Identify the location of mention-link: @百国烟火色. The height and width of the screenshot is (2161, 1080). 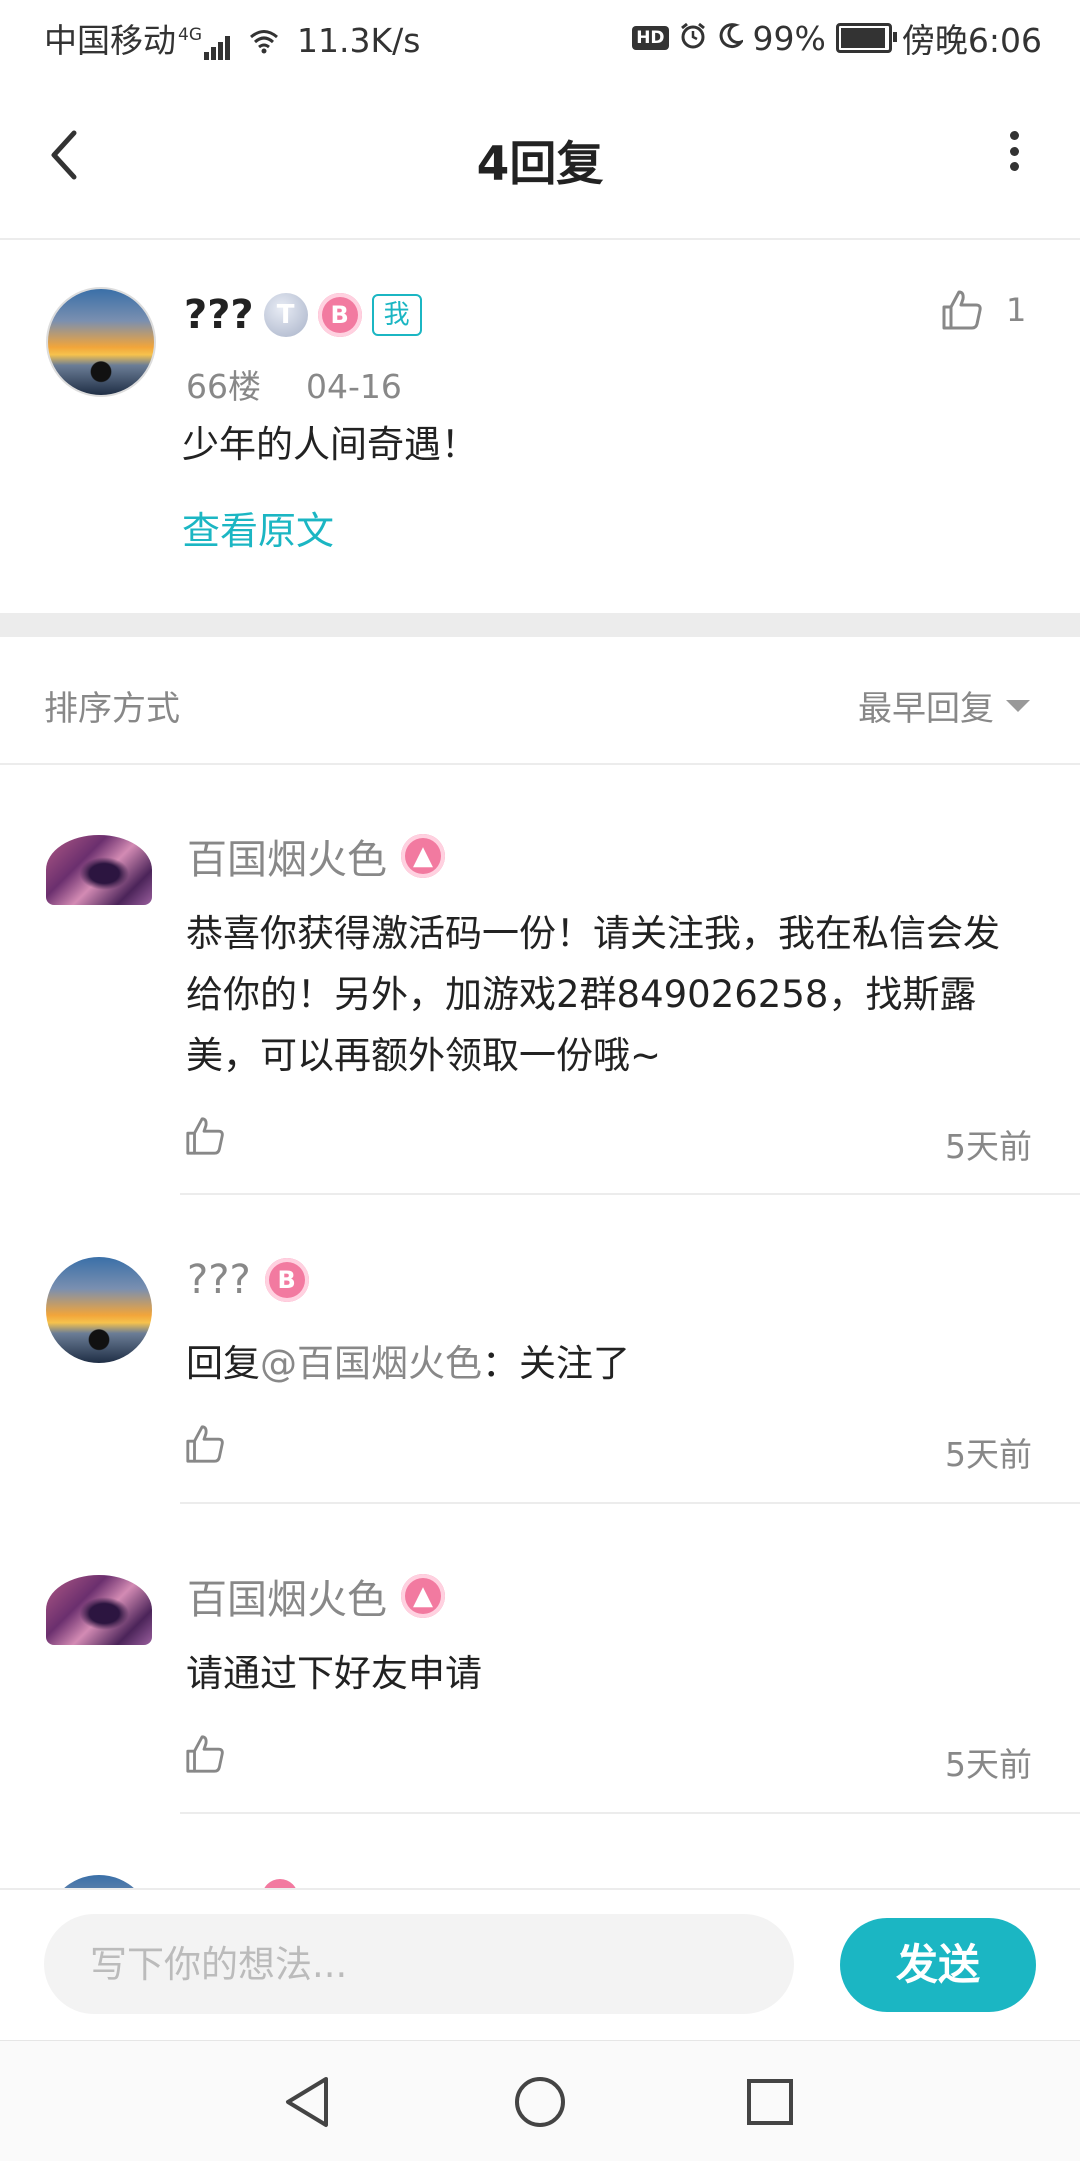
(371, 1363).